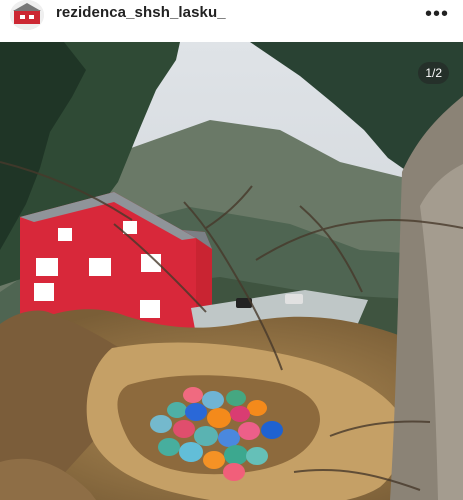 This screenshot has width=463, height=500. What do you see at coordinates (433, 73) in the screenshot?
I see `carousel-counter: 1/2` at bounding box center [433, 73].